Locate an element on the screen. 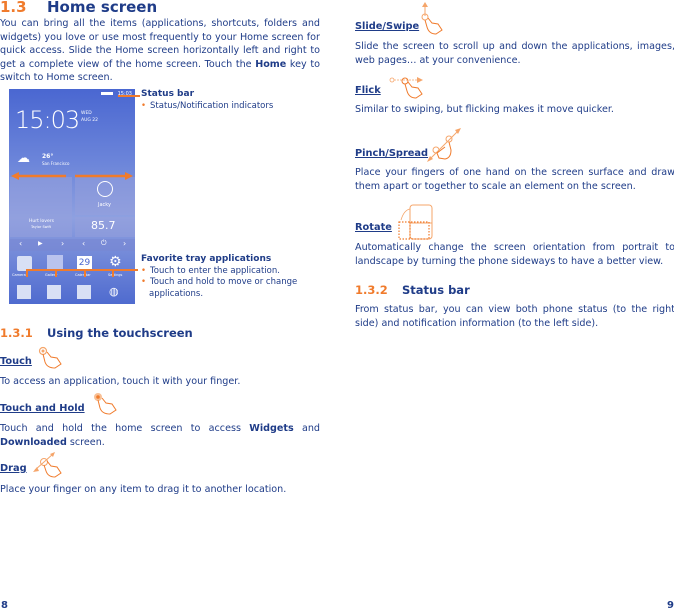  subsection-title: Status bar is located at coordinates (436, 290).